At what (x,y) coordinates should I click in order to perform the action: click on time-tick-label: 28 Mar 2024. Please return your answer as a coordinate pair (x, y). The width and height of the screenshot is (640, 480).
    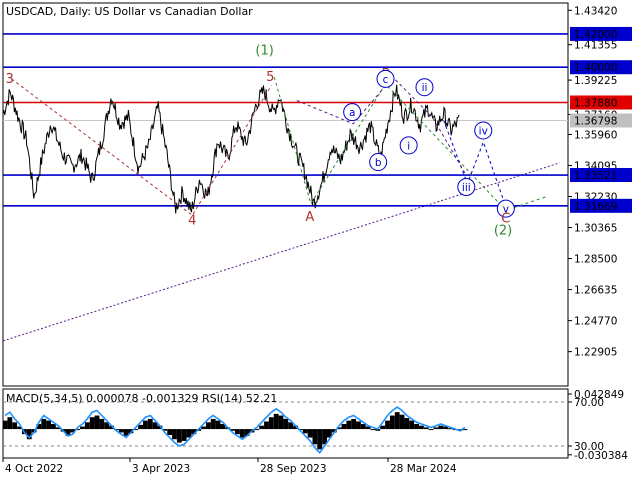
    Looking at the image, I should click on (423, 469).